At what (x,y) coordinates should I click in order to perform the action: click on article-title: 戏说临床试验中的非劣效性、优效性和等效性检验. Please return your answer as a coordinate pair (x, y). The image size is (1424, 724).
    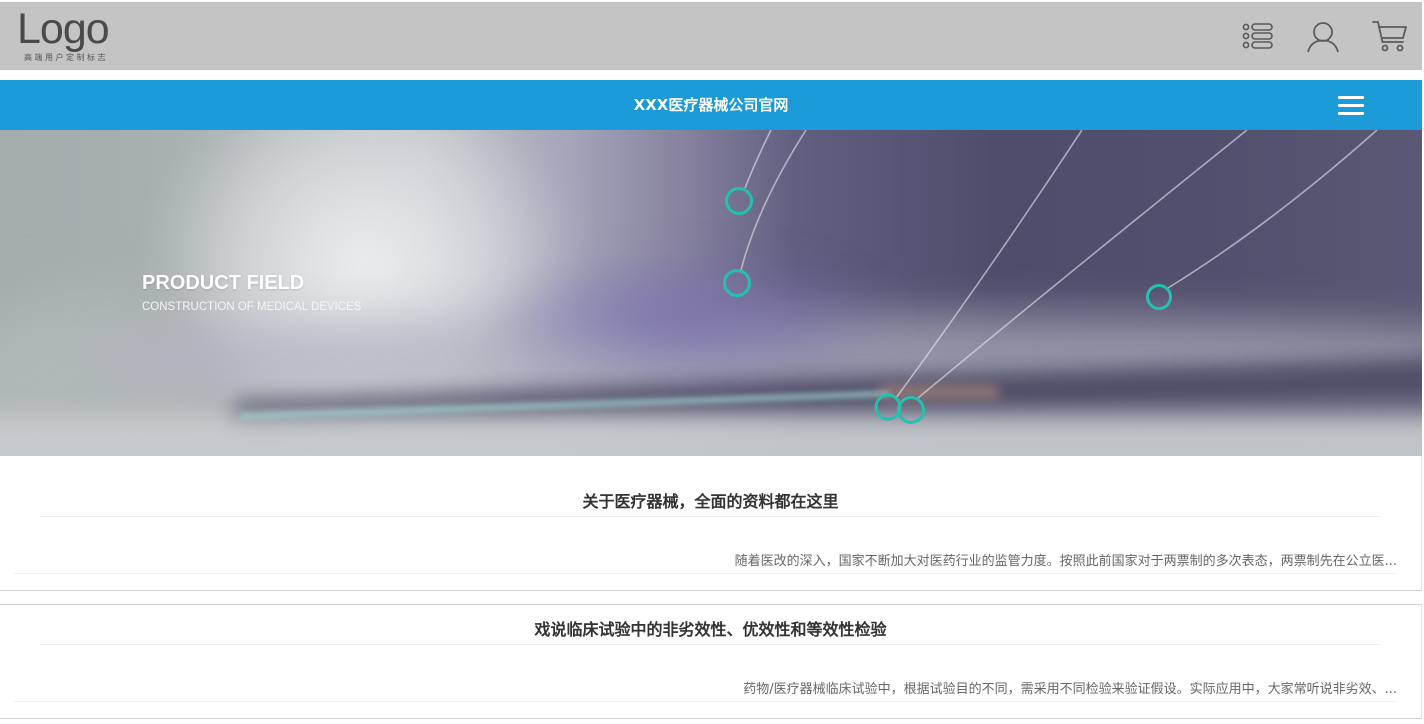
    Looking at the image, I should click on (710, 630).